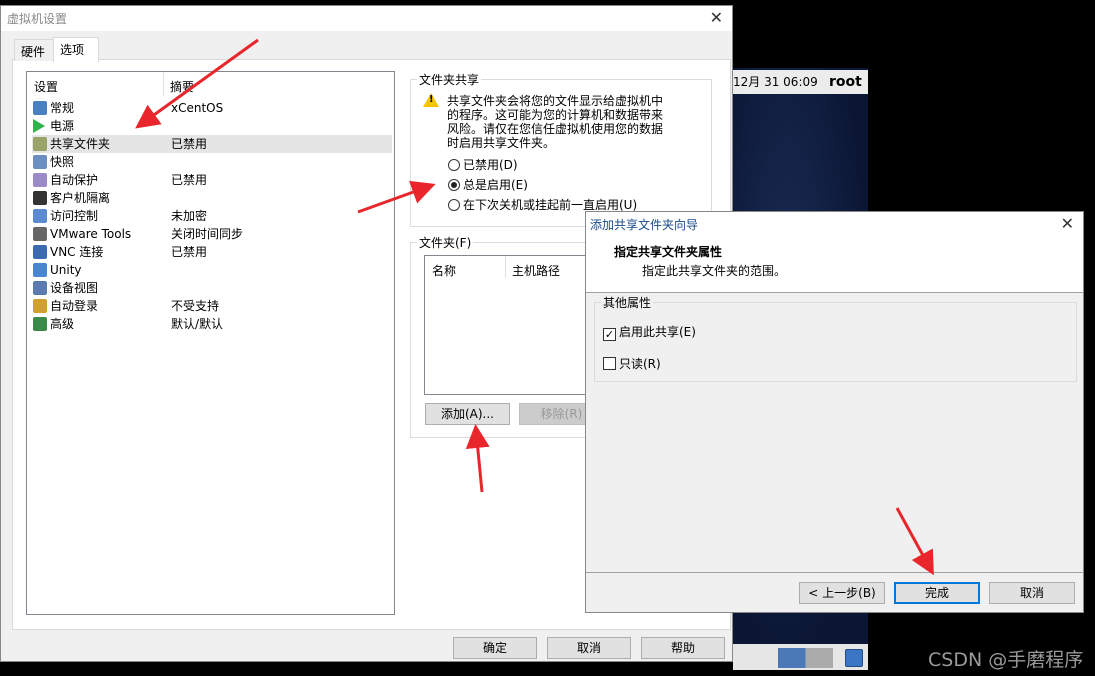 The image size is (1095, 676). What do you see at coordinates (396, 197) in the screenshot?
I see `arrow-always-enabled` at bounding box center [396, 197].